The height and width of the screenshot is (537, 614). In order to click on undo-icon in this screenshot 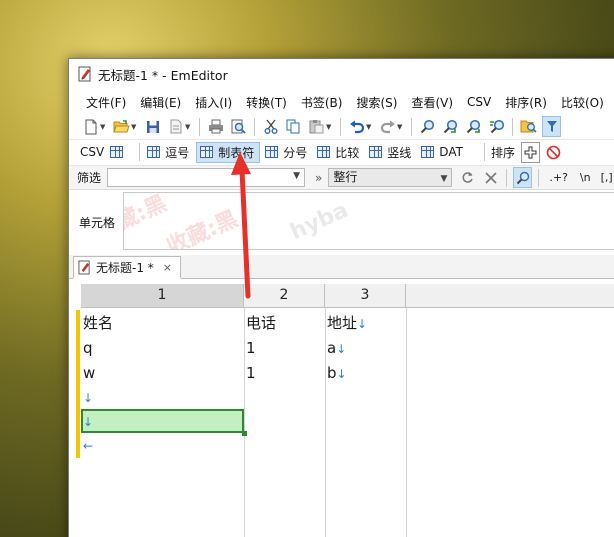, I will do `click(356, 126)`.